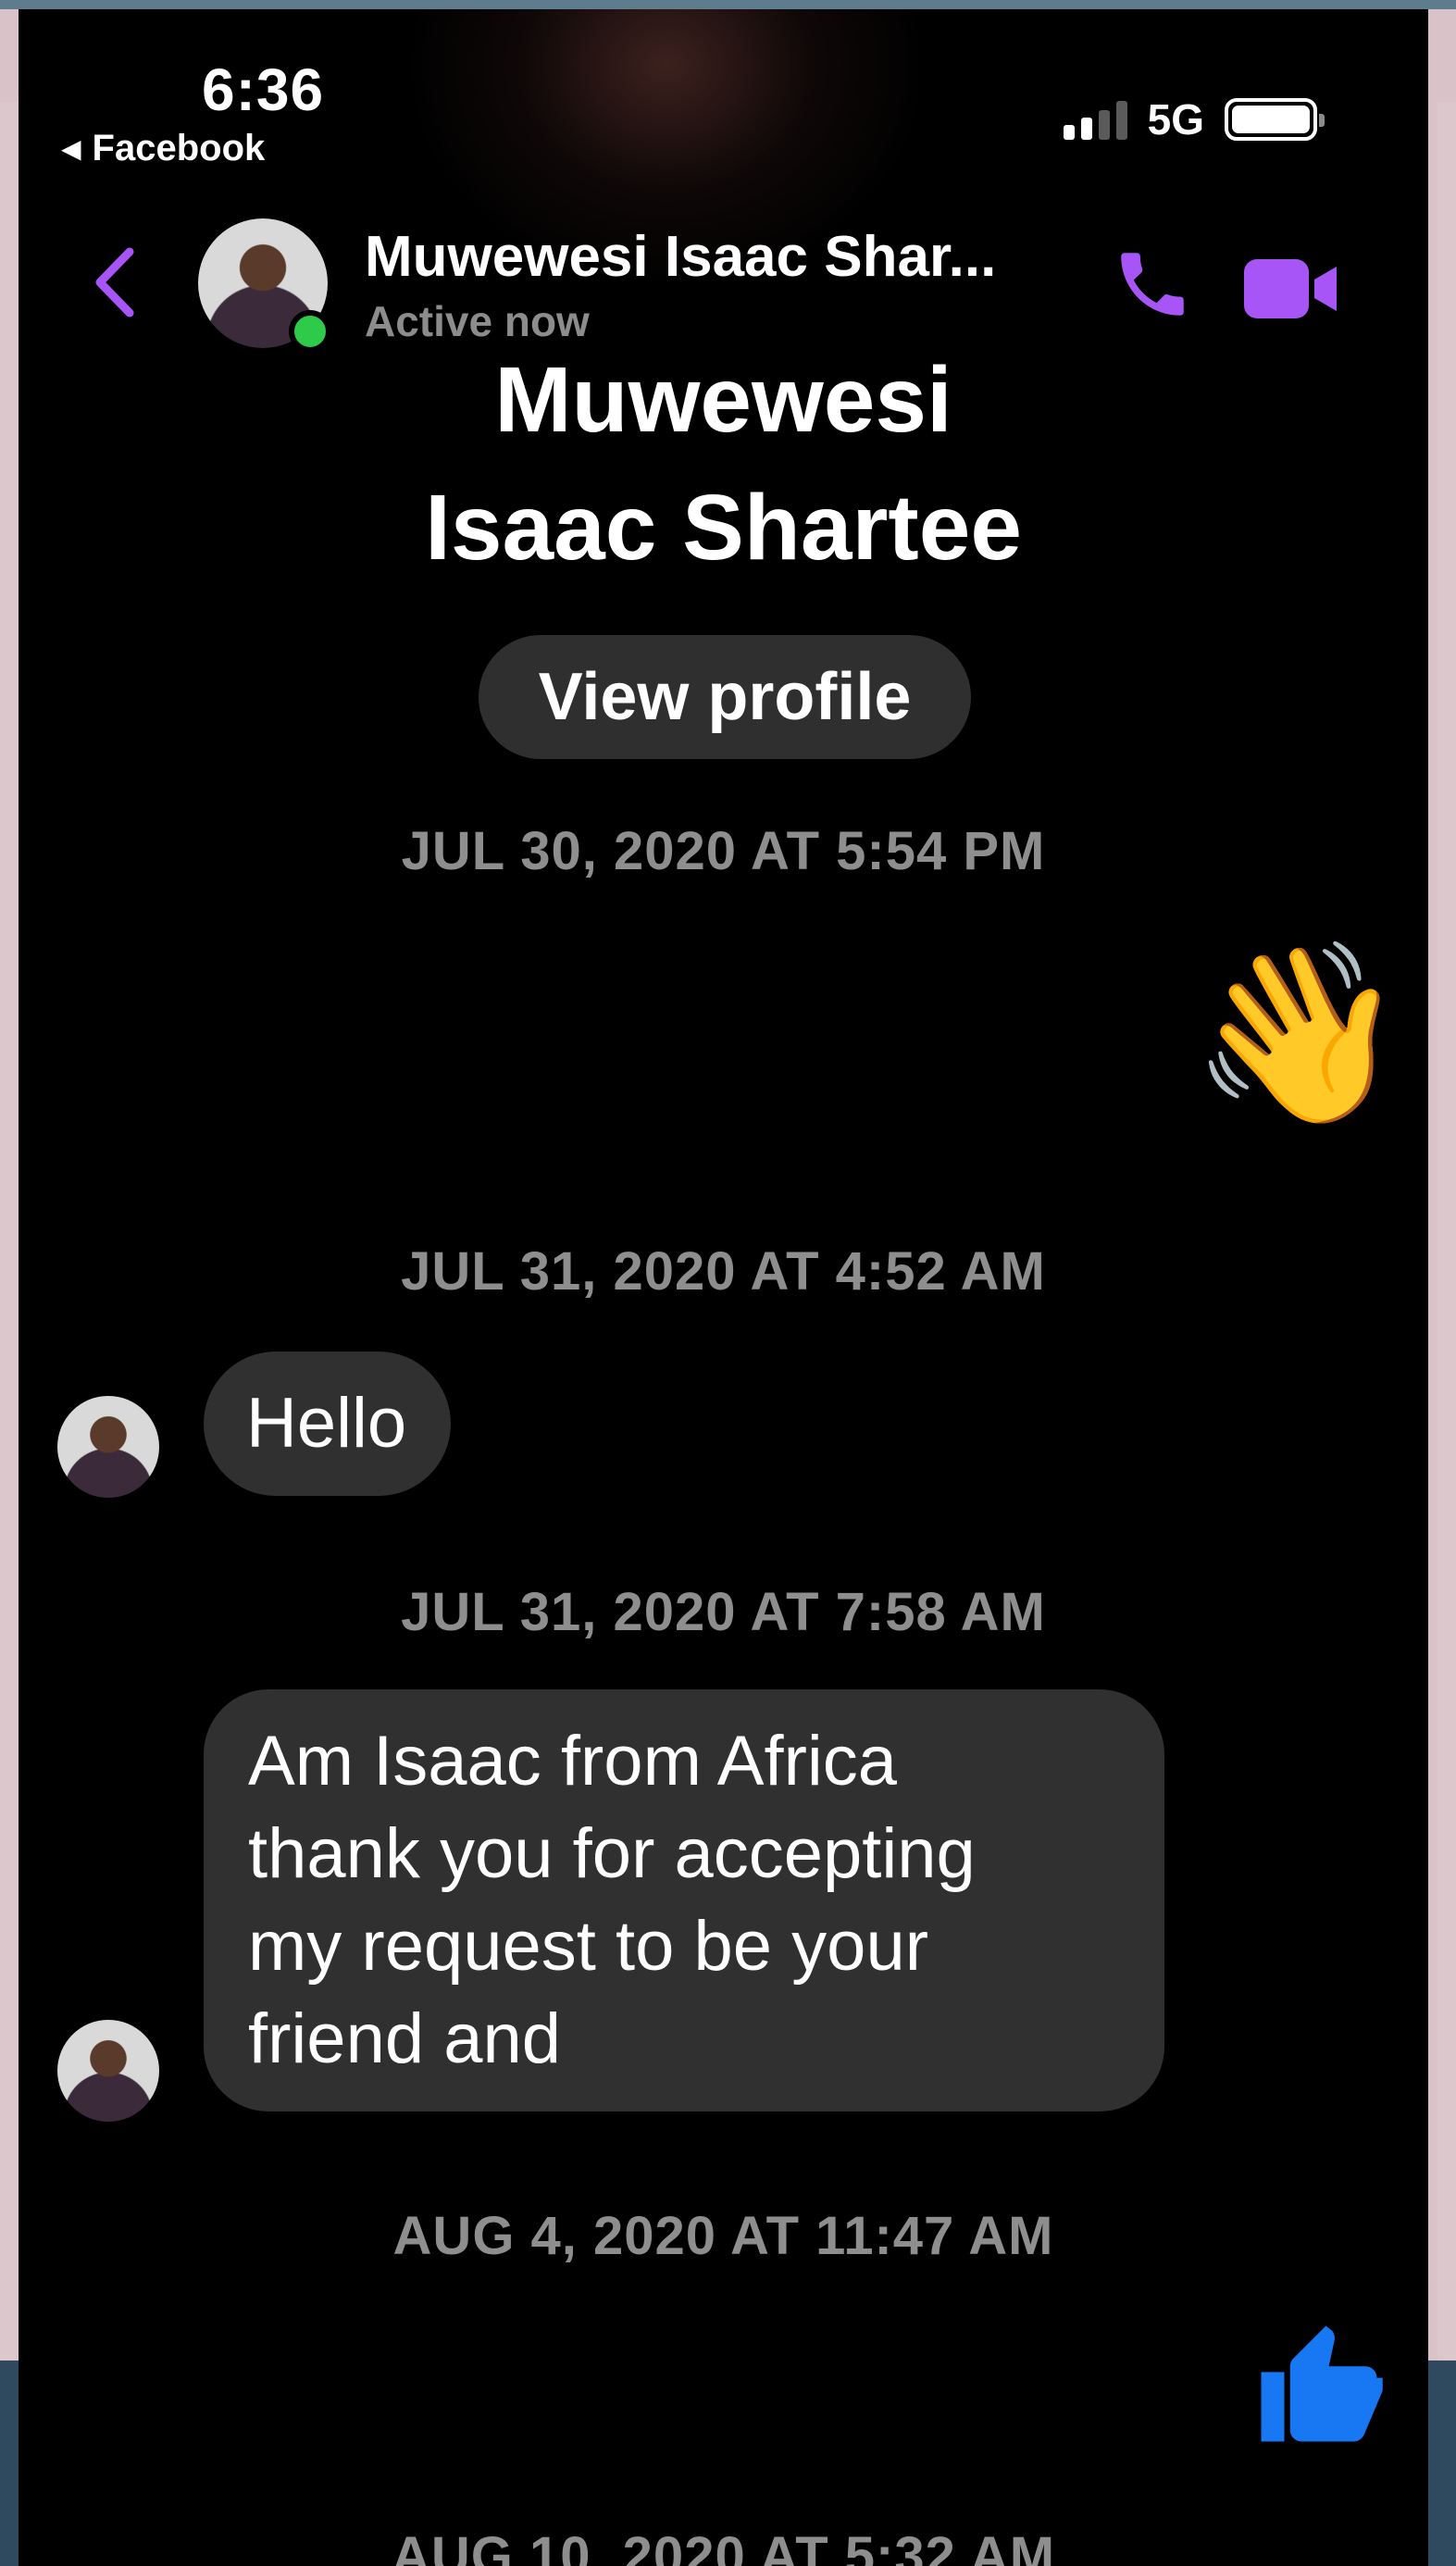 This screenshot has width=1456, height=2566. What do you see at coordinates (723, 400) in the screenshot?
I see `profile-name-line1: Muwewesi` at bounding box center [723, 400].